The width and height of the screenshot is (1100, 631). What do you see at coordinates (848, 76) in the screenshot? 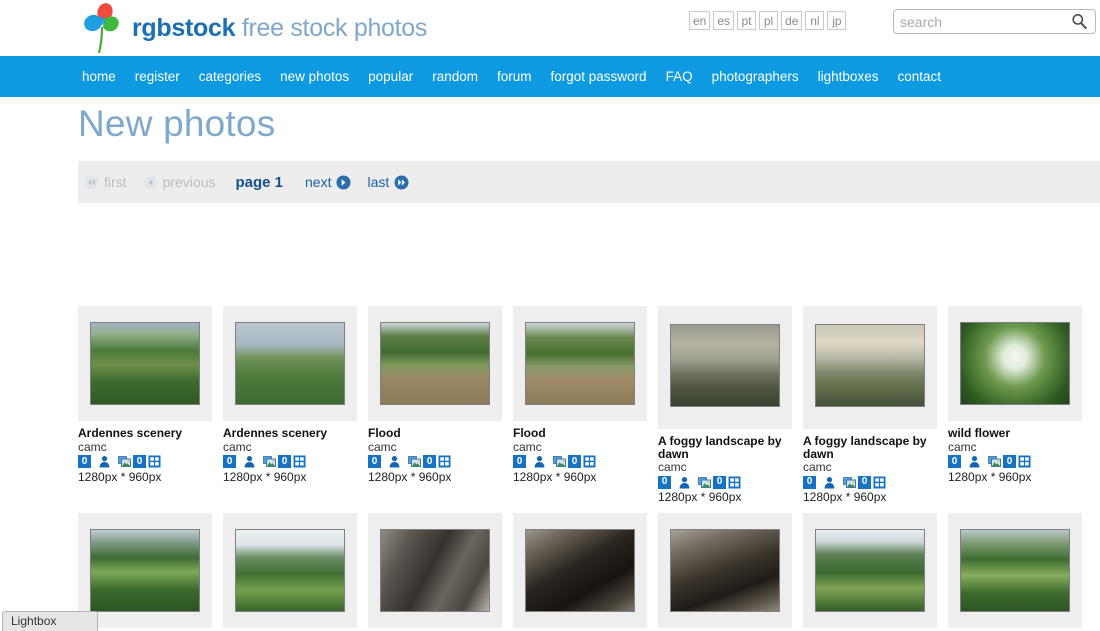
I see `nav-item-lightboxes: lightboxes` at bounding box center [848, 76].